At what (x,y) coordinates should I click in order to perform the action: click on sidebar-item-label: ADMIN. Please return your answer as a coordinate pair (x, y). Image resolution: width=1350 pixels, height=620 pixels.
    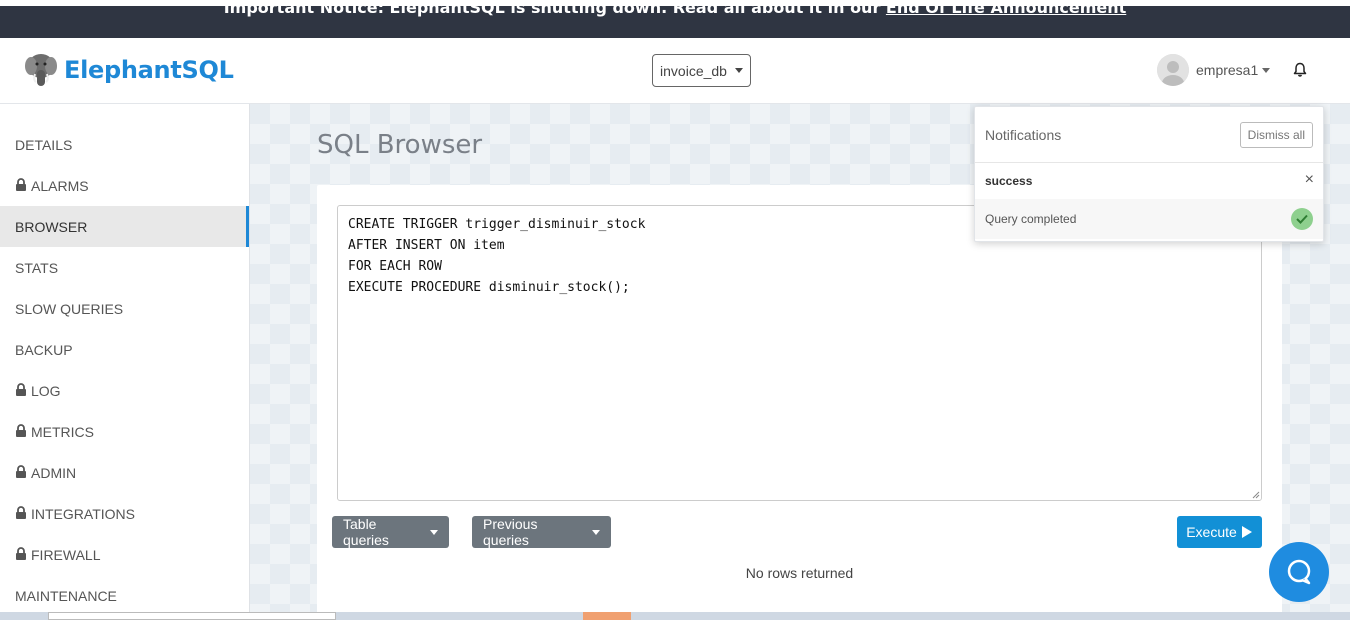
    Looking at the image, I should click on (54, 472).